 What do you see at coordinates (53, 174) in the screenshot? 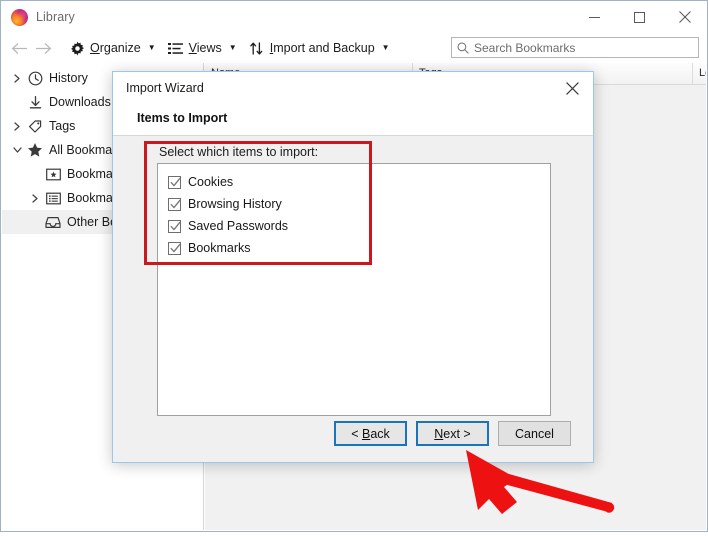
I see `bookmarks-toolbar-icon` at bounding box center [53, 174].